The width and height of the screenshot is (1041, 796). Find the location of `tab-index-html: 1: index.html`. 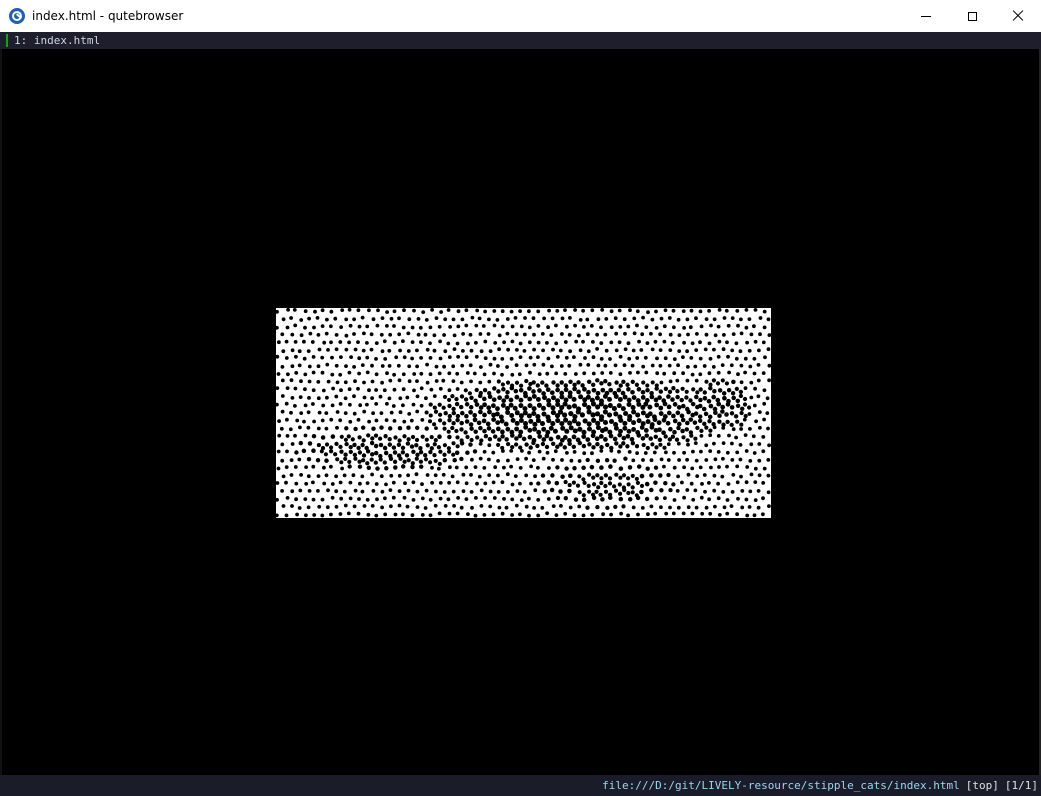

tab-index-html: 1: index.html is located at coordinates (50, 40).